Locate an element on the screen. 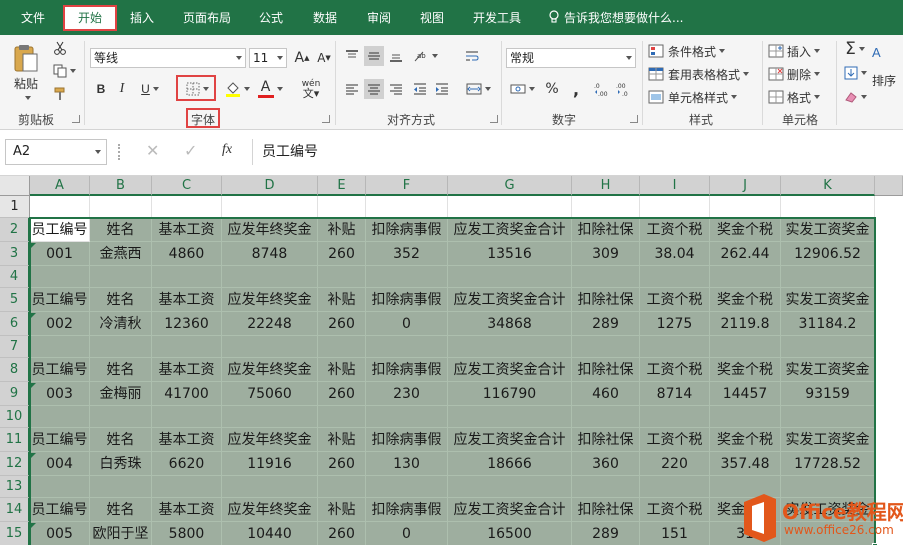  number-format-combo: 常规 is located at coordinates (571, 58).